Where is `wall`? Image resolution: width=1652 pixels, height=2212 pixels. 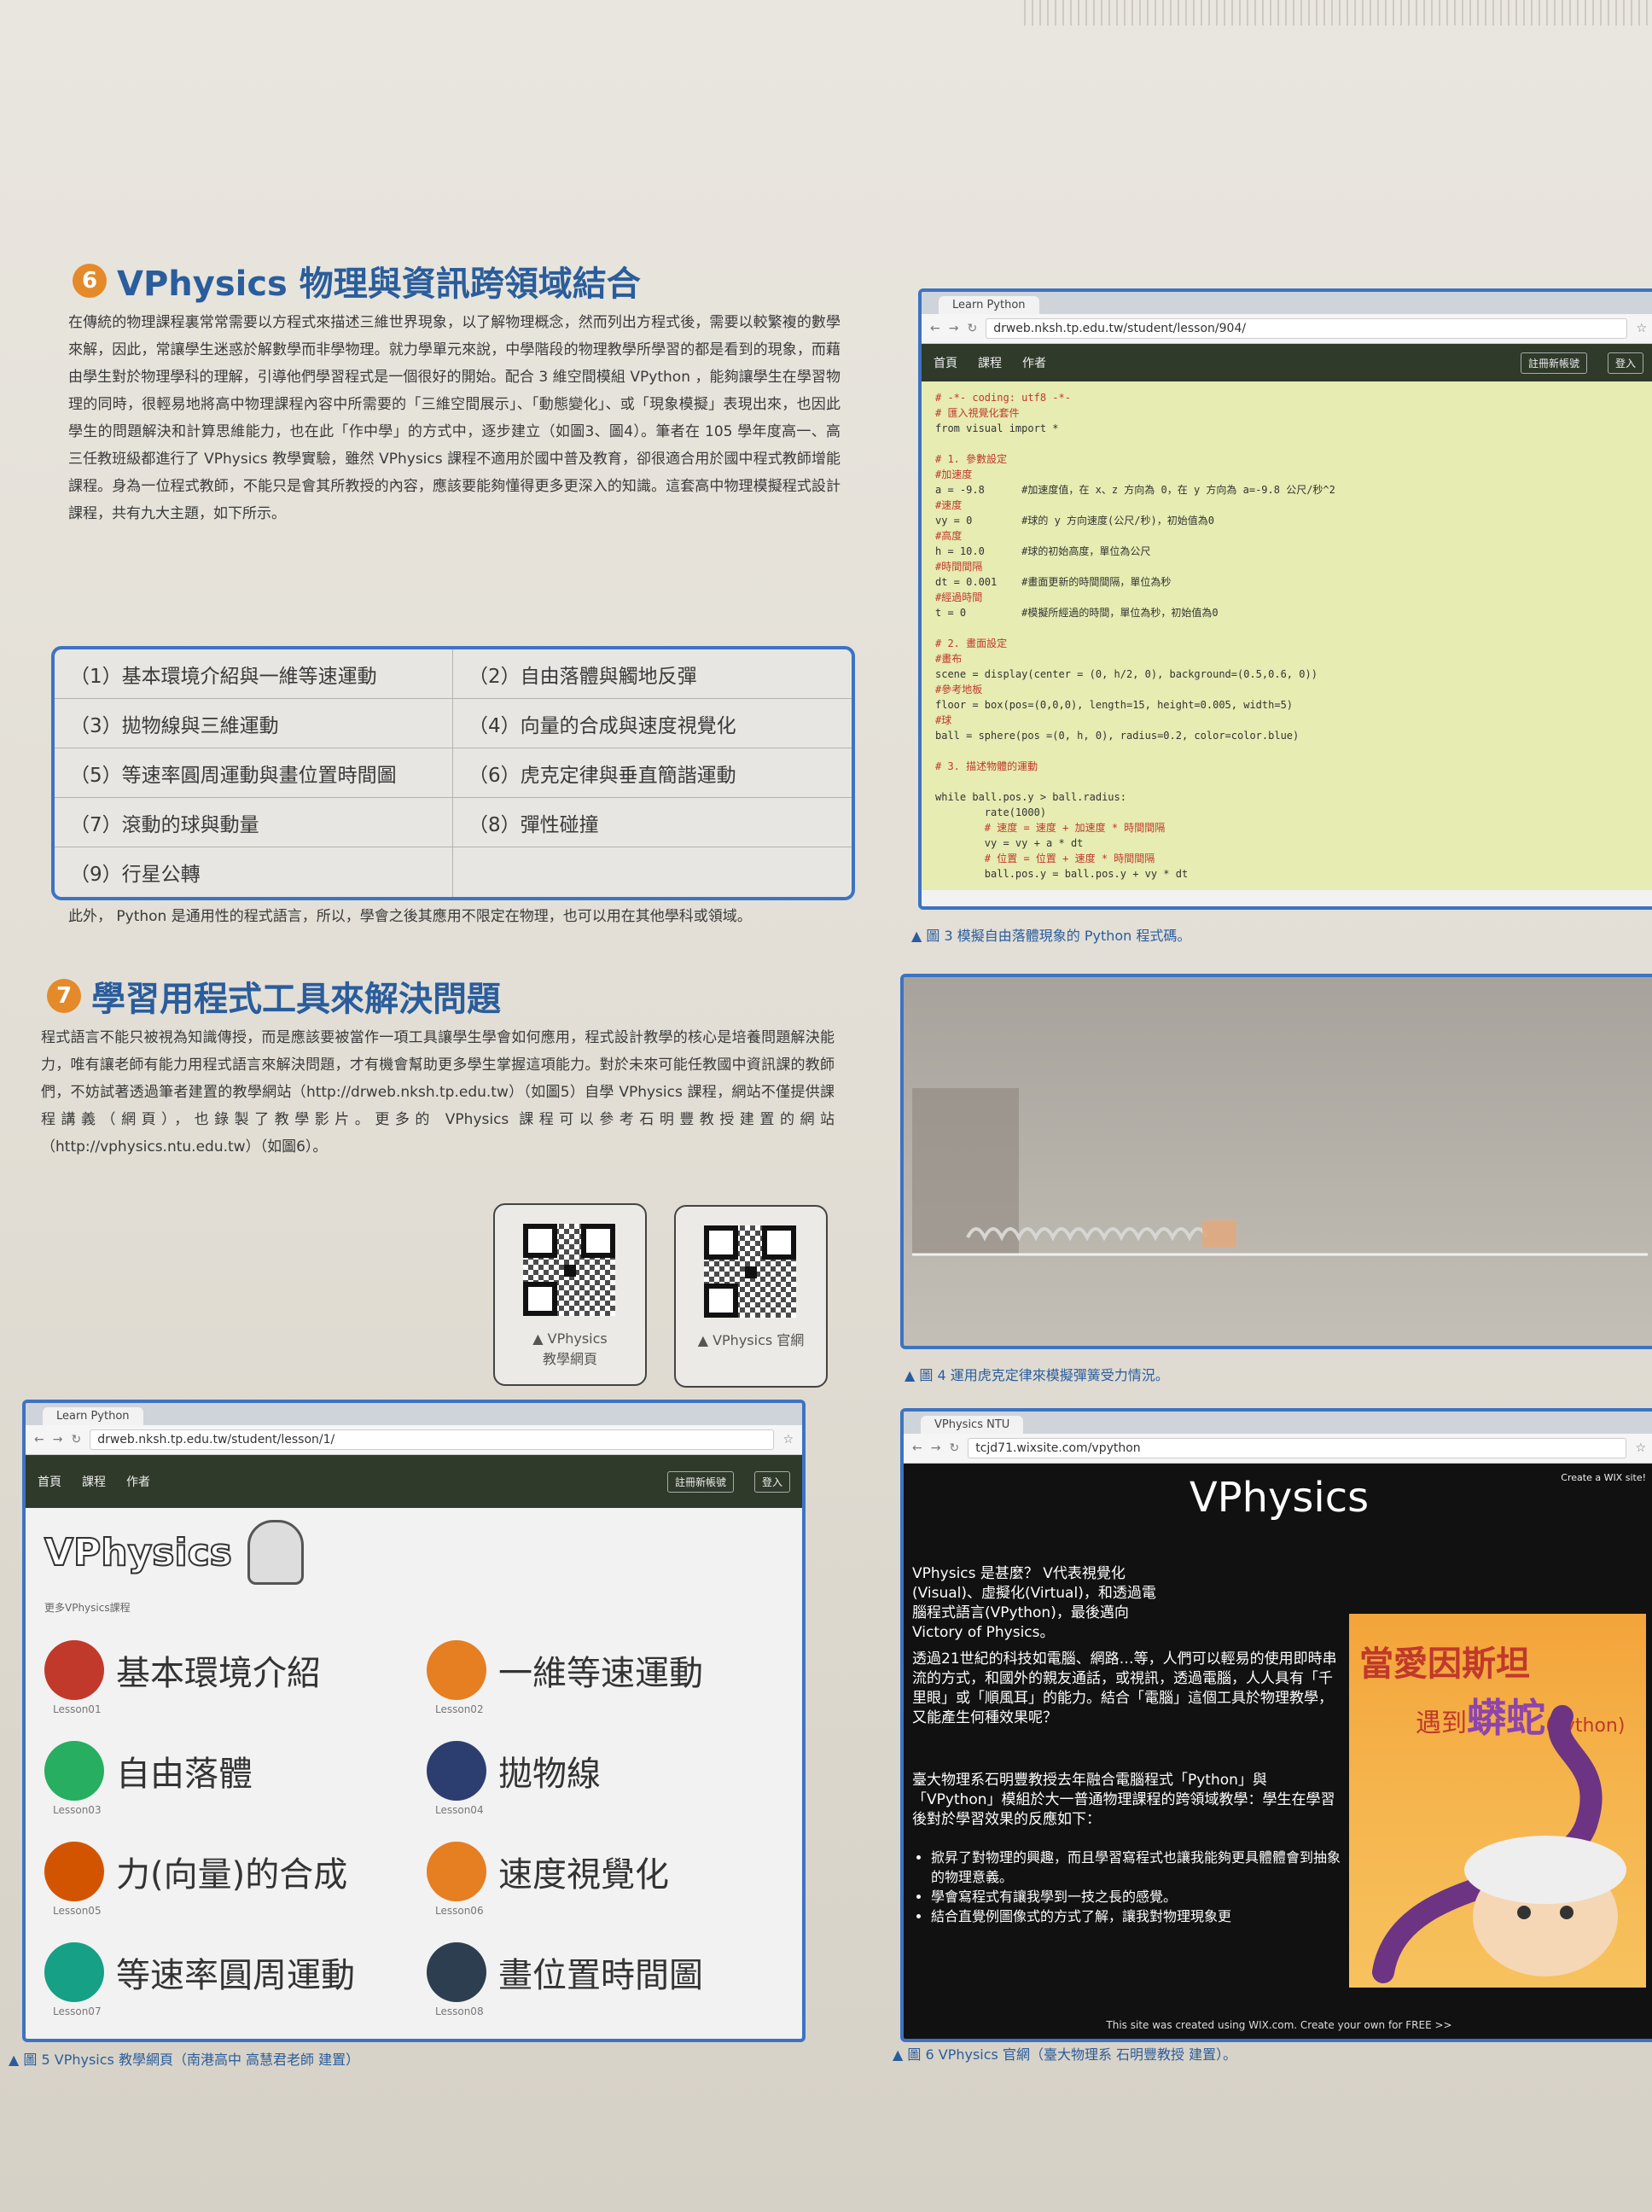 wall is located at coordinates (965, 1171).